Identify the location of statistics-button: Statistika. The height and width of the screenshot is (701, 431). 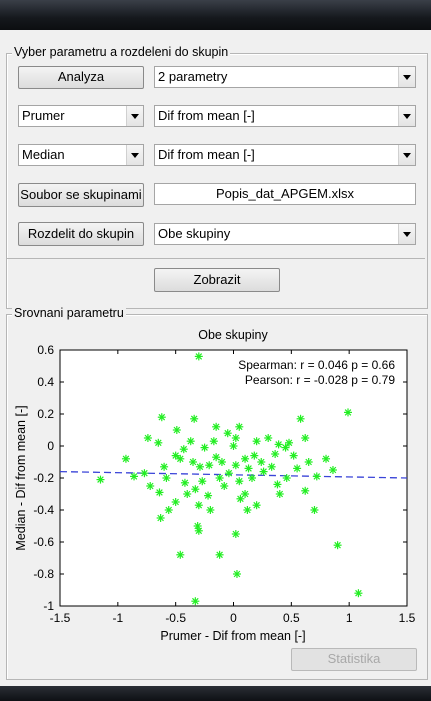
(354, 659).